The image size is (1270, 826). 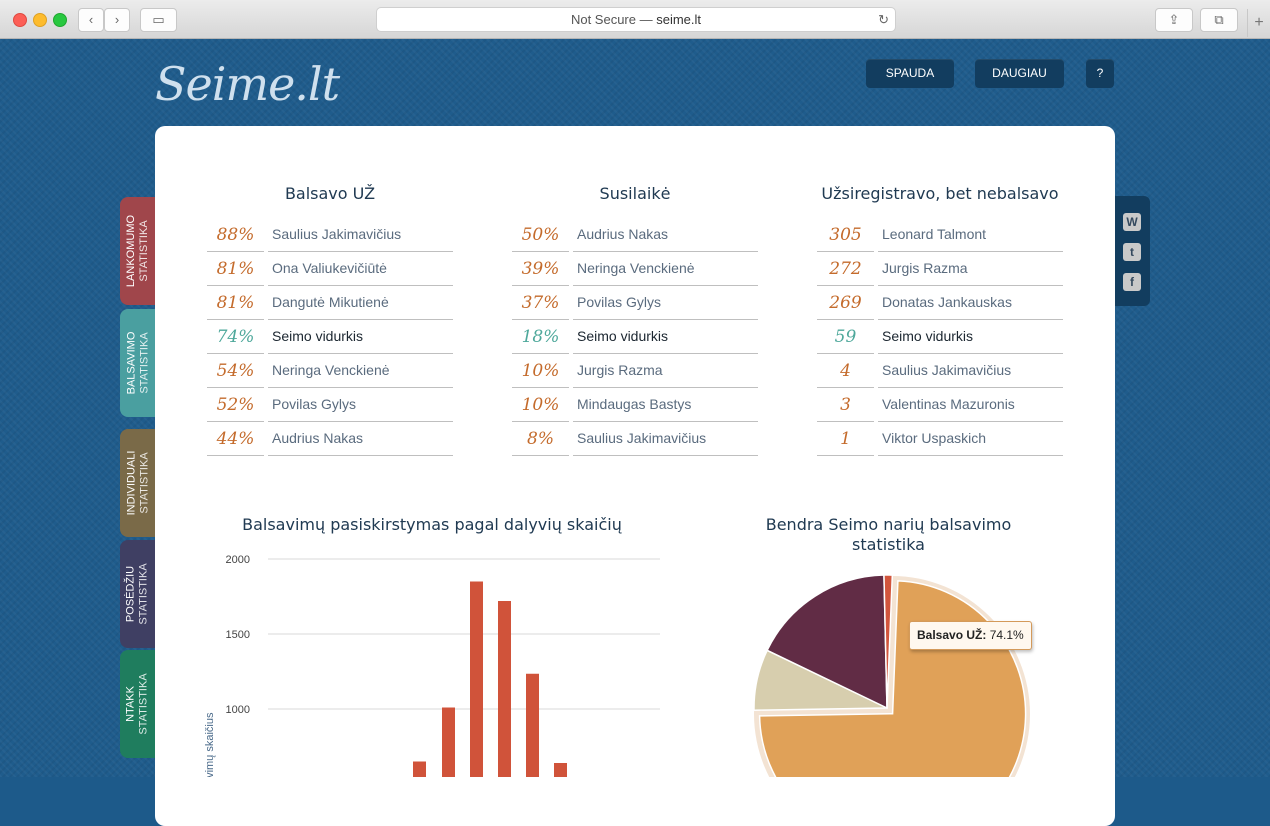 What do you see at coordinates (40, 20) in the screenshot?
I see `minimize-window-button` at bounding box center [40, 20].